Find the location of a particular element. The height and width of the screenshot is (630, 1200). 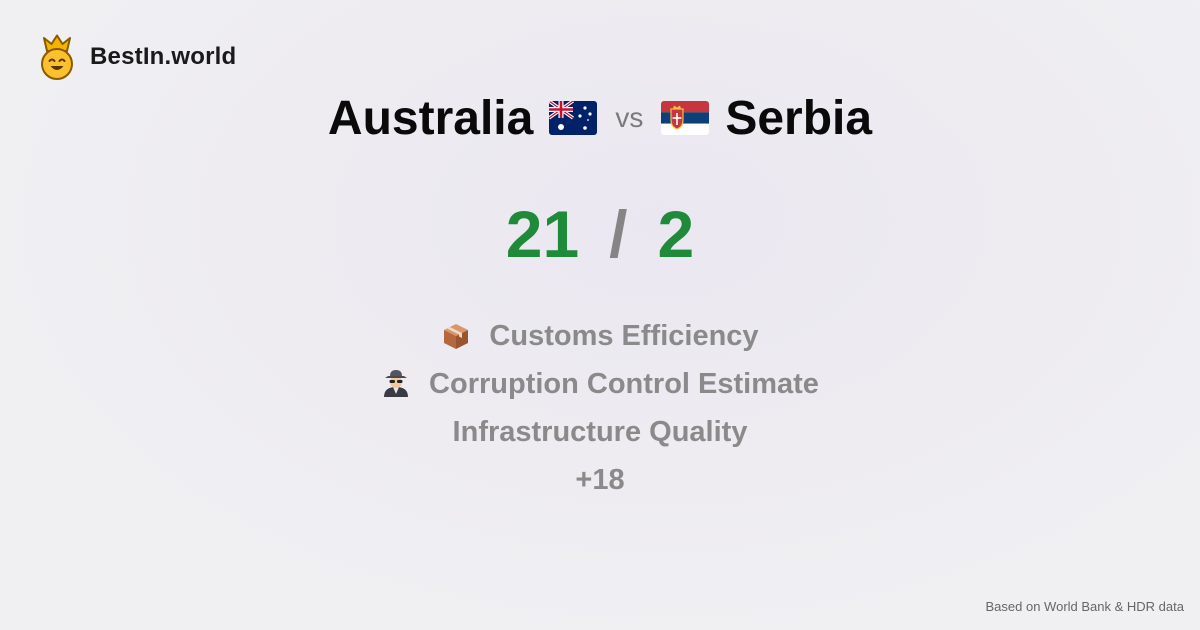

brand-name: BestIn.world is located at coordinates (163, 56).